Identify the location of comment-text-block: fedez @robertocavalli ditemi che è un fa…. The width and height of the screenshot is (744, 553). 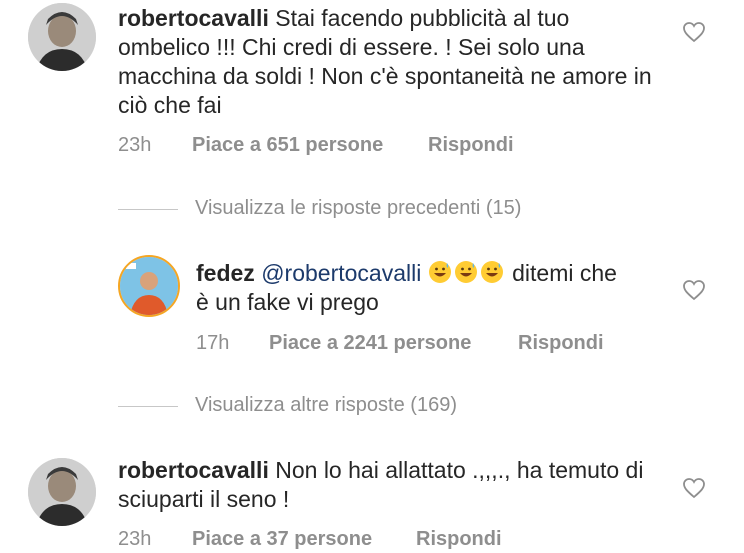
(416, 288).